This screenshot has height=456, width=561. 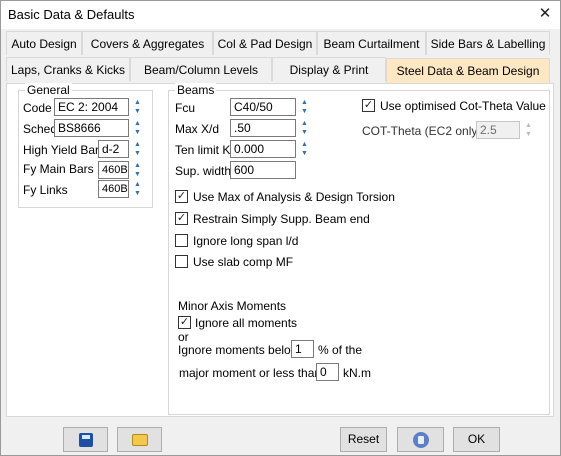 I want to click on fy-links-spinner: ▲ ▼, so click(x=137, y=189).